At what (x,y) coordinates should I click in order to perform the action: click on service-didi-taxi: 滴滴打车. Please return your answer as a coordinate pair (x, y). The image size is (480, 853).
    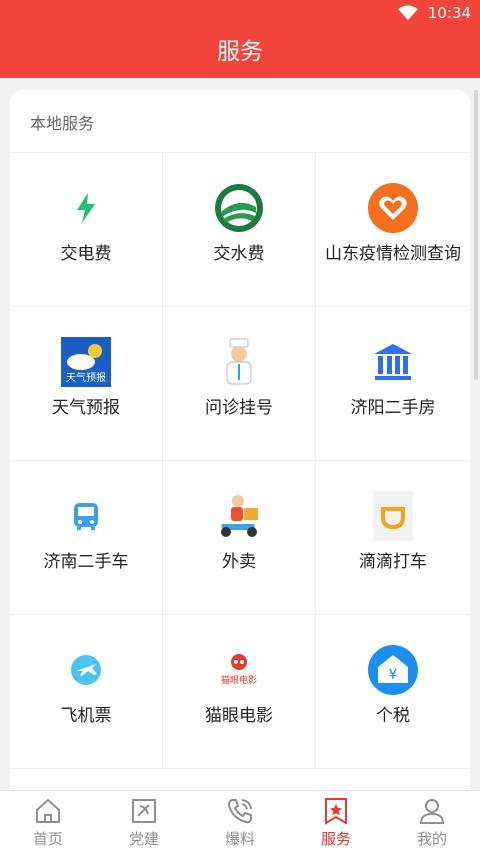
    Looking at the image, I should click on (393, 537).